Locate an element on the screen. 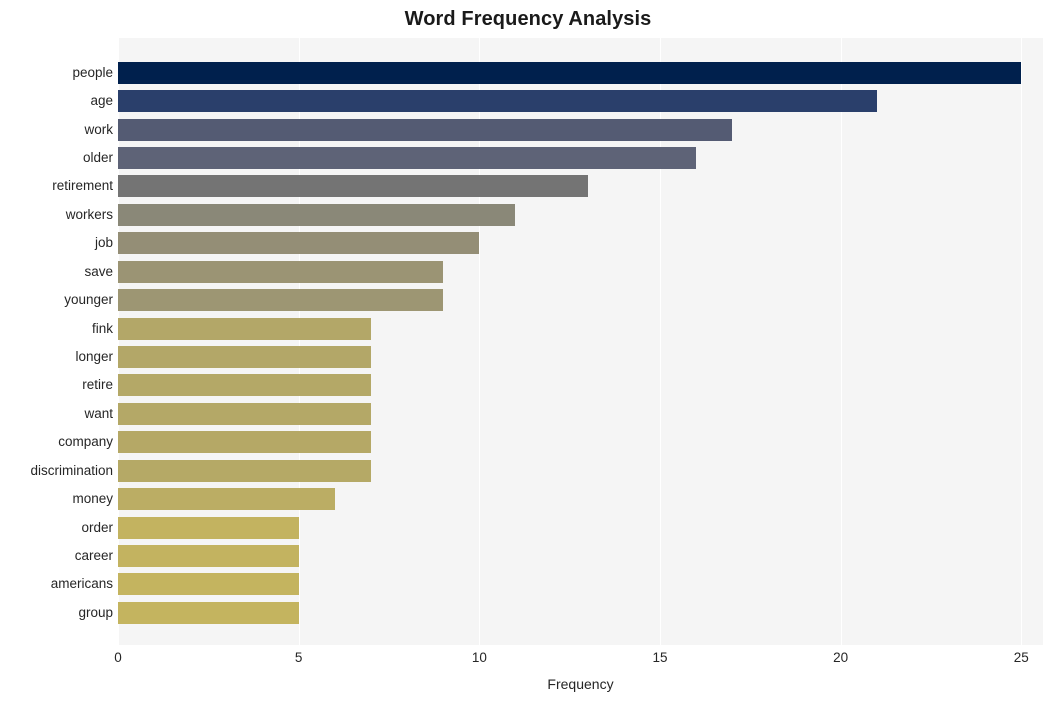 The width and height of the screenshot is (1056, 701). y-tick-label-workers: workers is located at coordinates (89, 214).